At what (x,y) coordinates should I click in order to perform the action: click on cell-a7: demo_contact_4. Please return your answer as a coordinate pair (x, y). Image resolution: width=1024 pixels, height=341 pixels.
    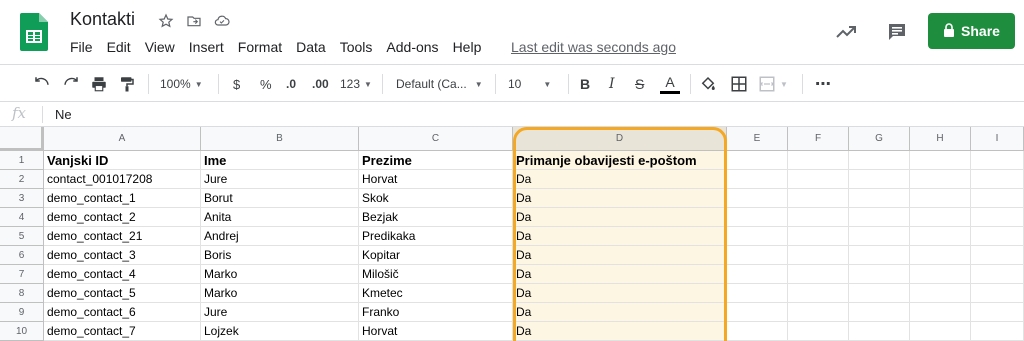
    Looking at the image, I should click on (122, 274).